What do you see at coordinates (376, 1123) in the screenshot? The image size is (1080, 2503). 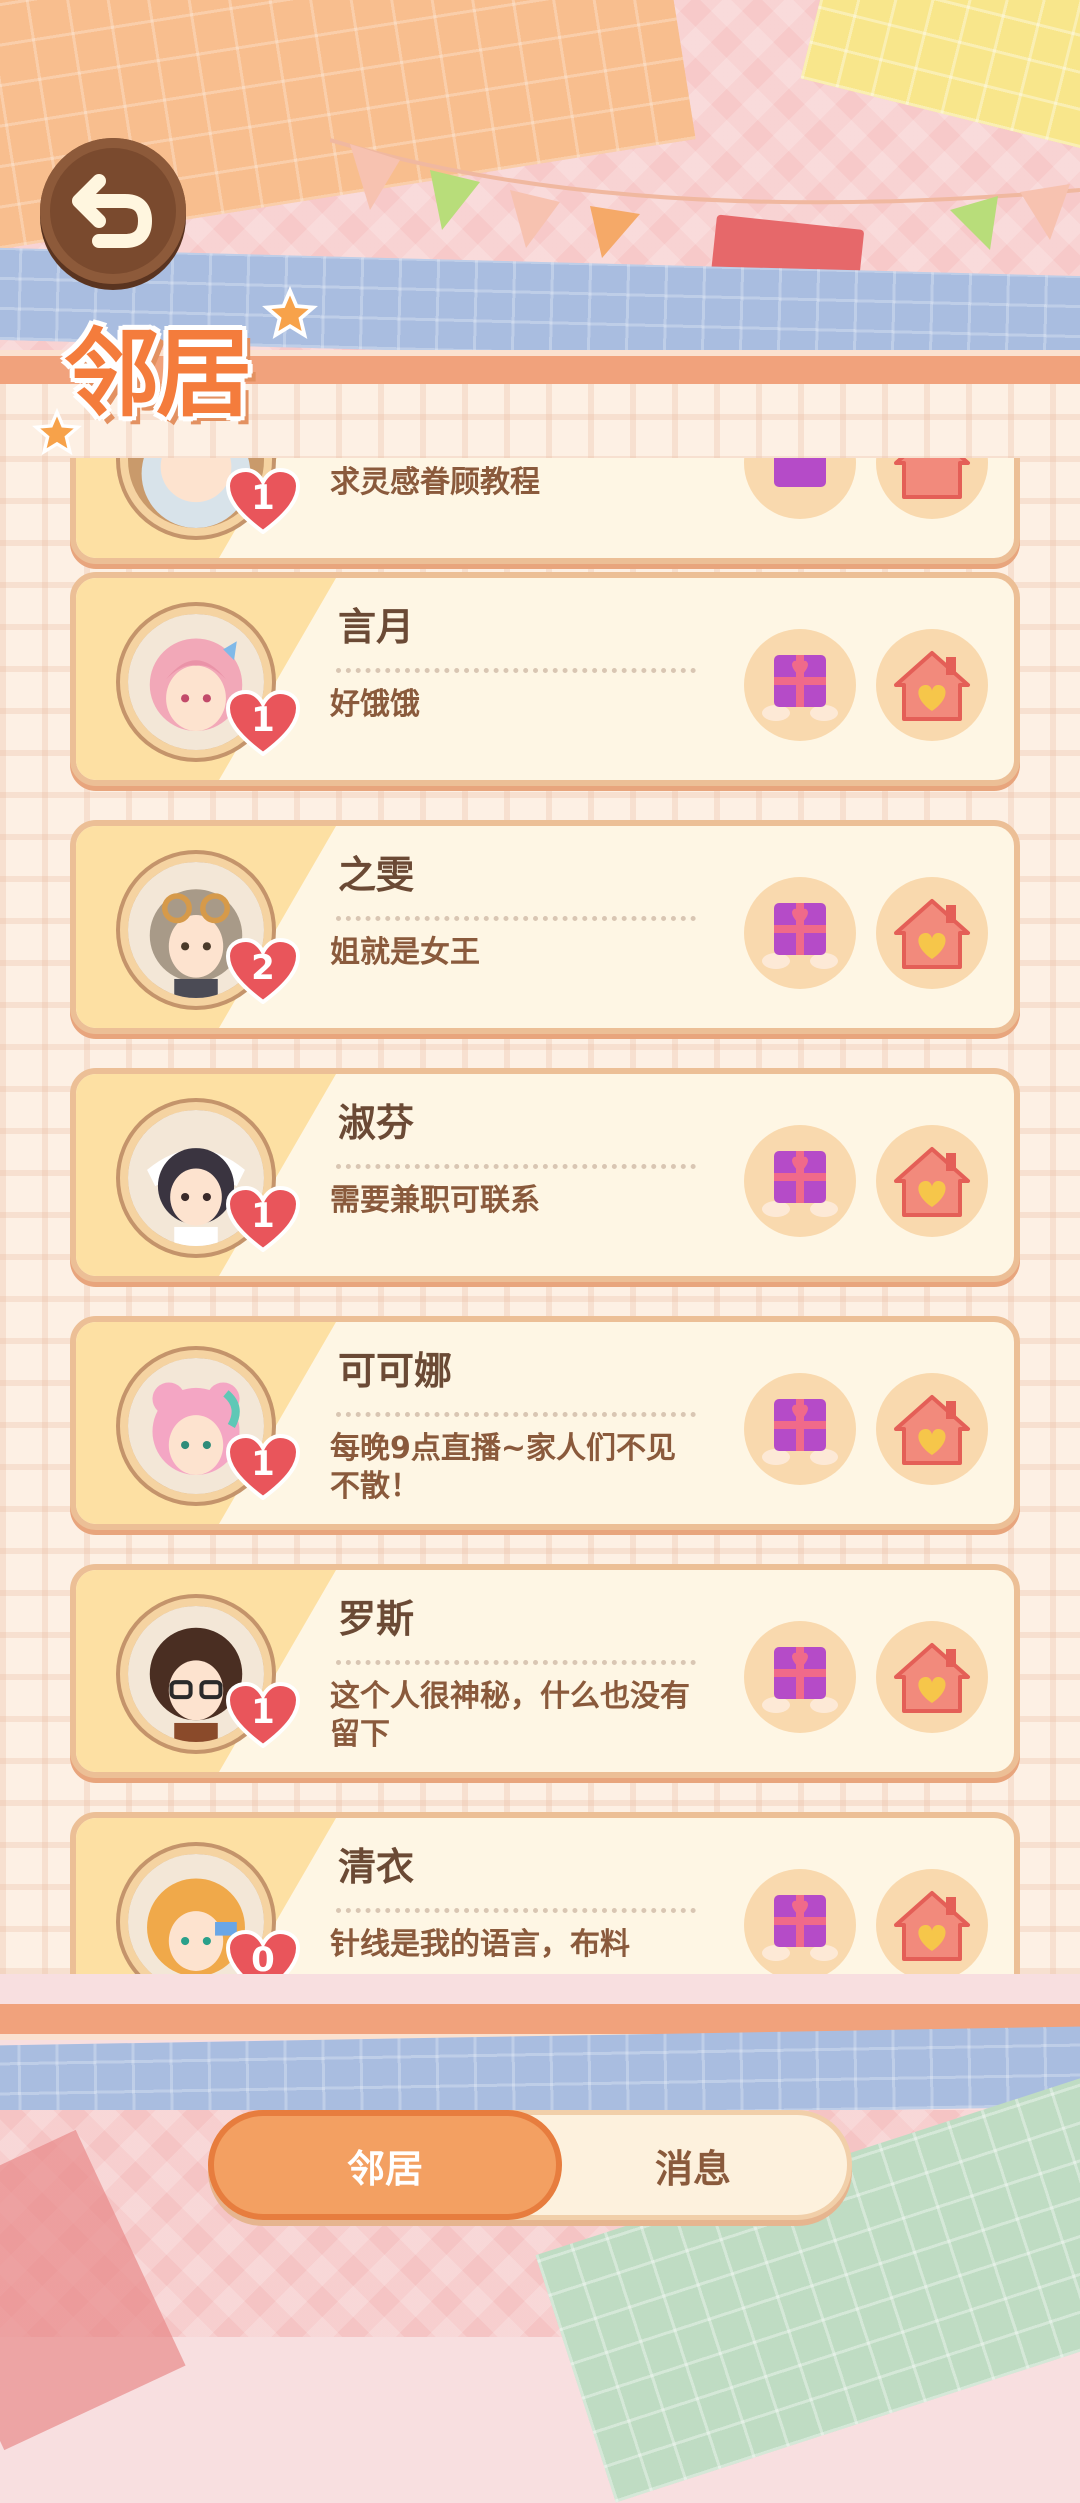 I see `neighbor-name: 淑芬` at bounding box center [376, 1123].